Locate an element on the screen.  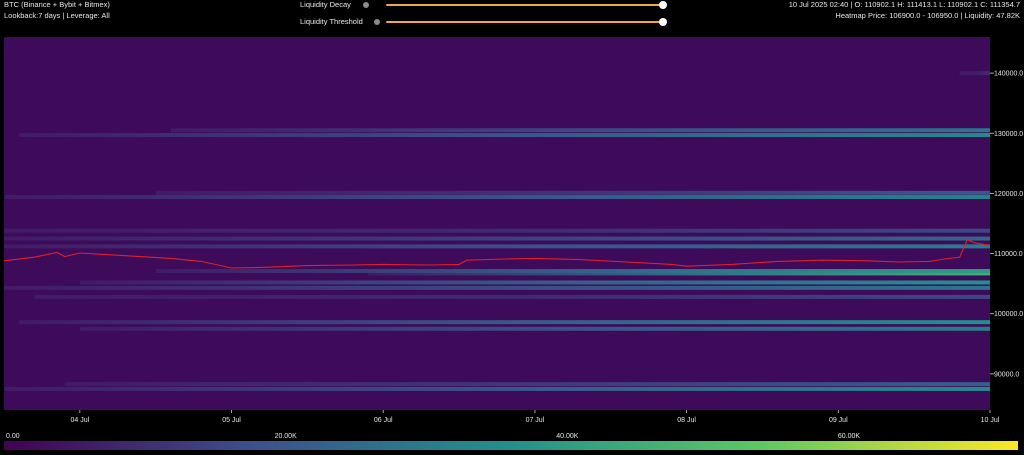
colorbar-tick-label: 40.00K is located at coordinates (567, 436).